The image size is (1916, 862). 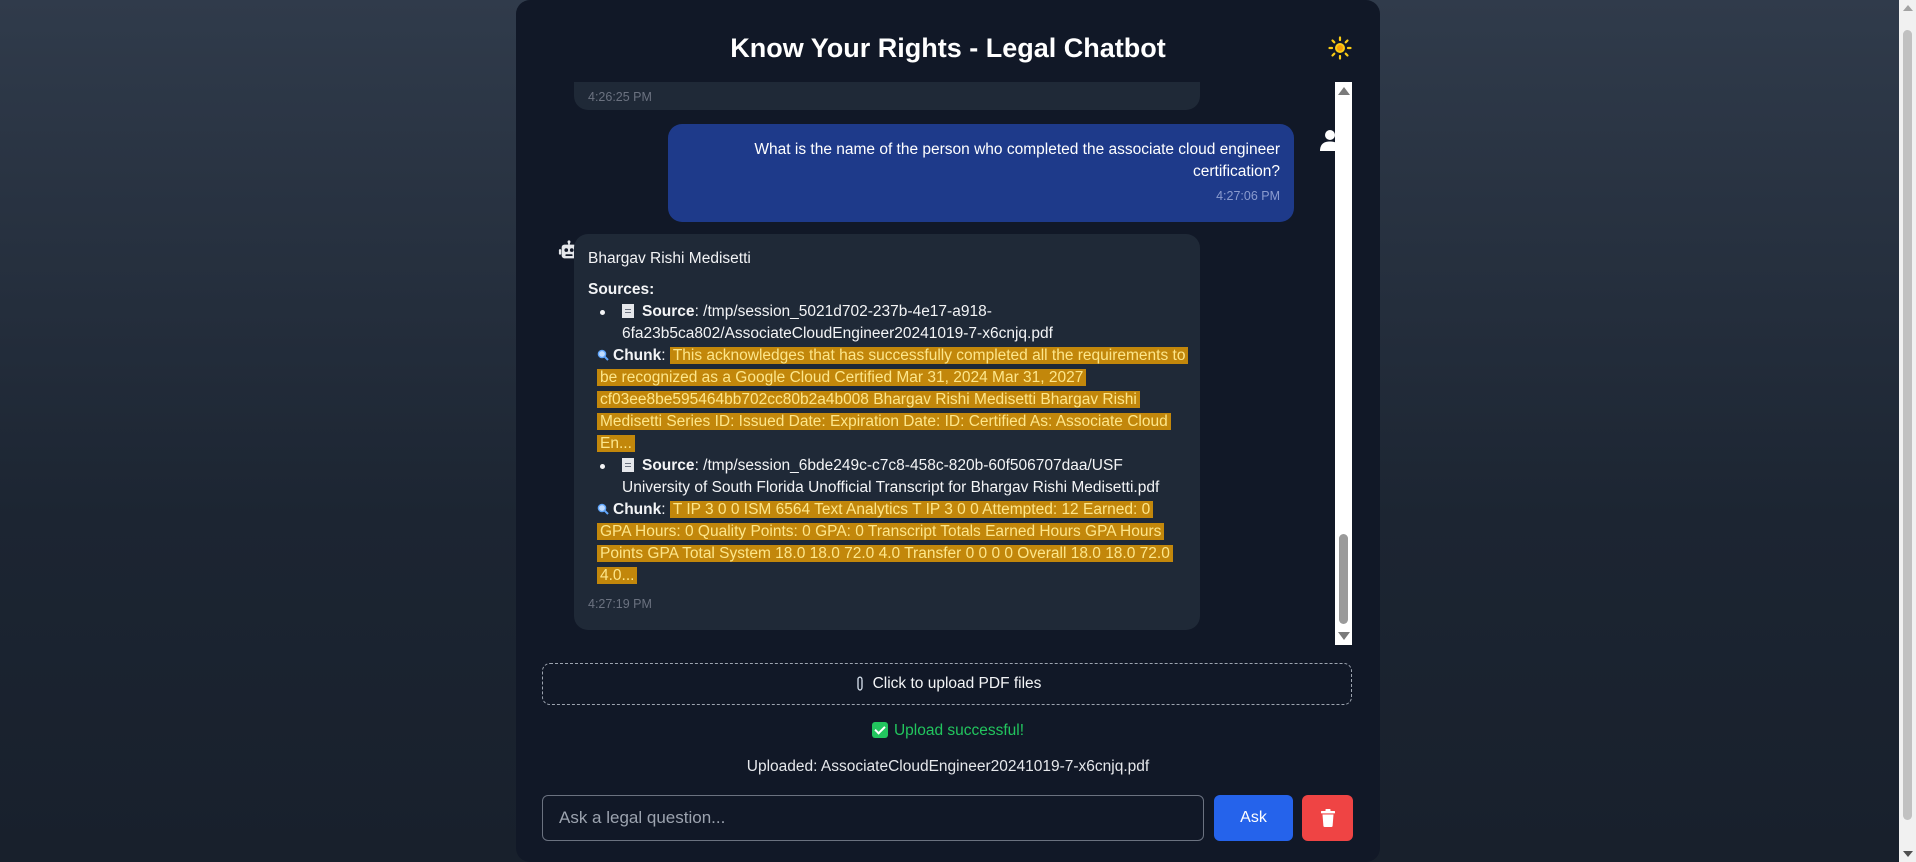 I want to click on ask-button: Ask, so click(x=1253, y=818).